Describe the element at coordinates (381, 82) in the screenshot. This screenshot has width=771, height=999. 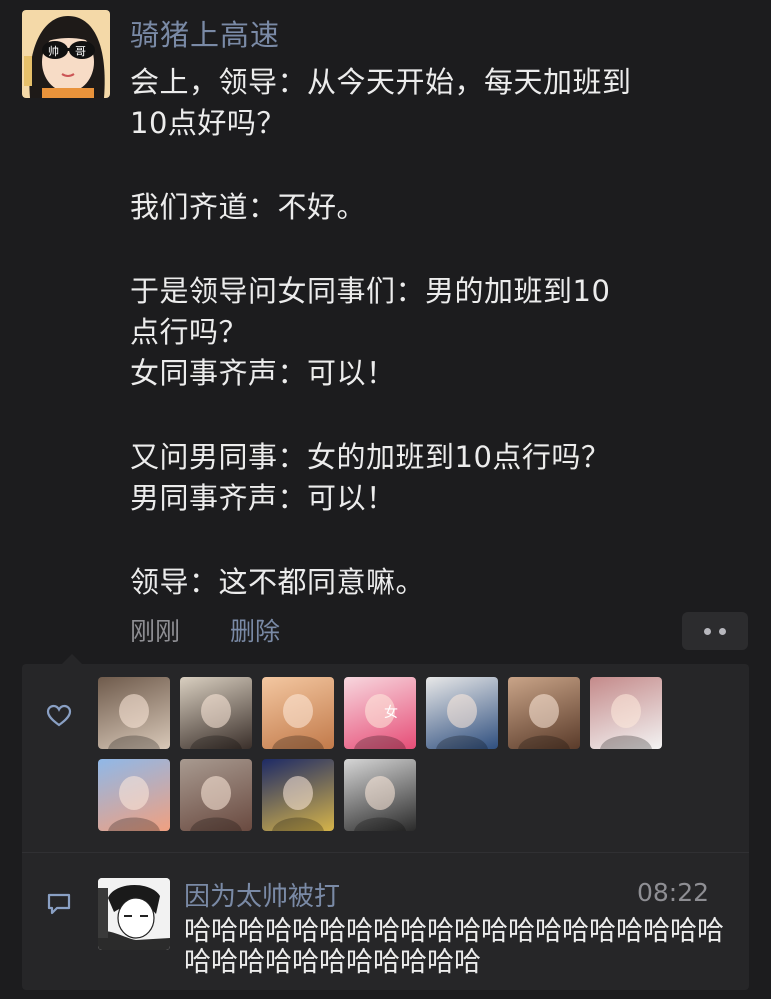
I see `post-line: 会上，领导：从今天开始，每天加班到` at that location.